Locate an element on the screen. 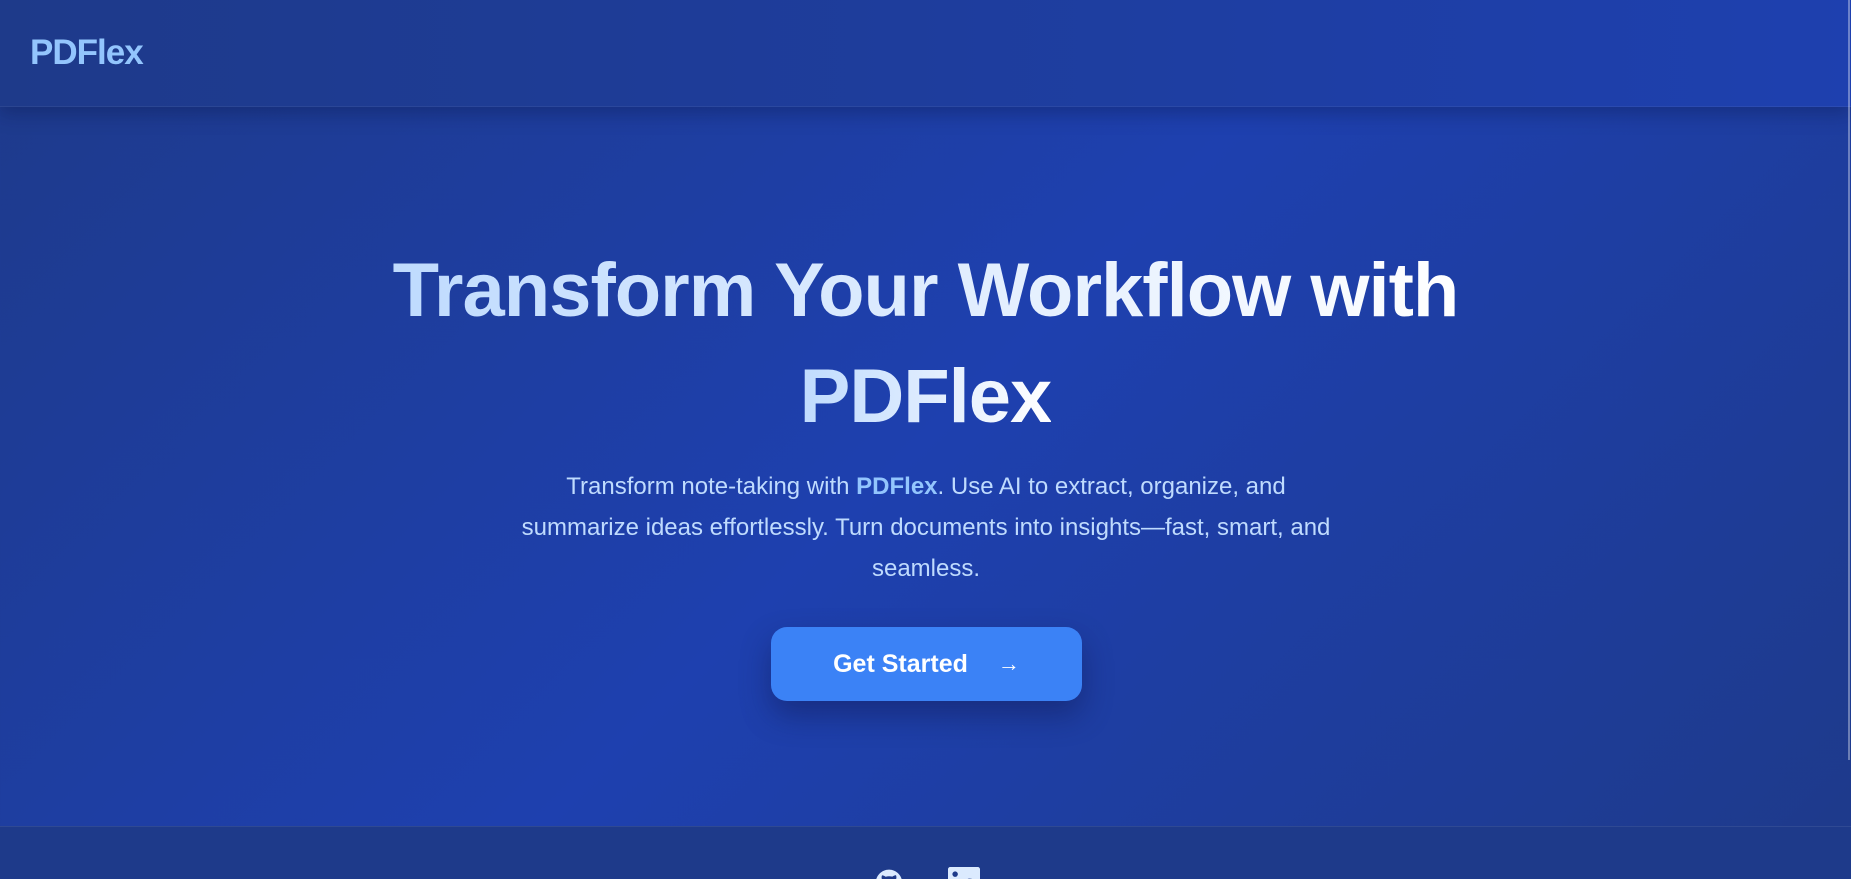 The height and width of the screenshot is (879, 1851). headline-line-1: Transform Your Workflow with is located at coordinates (926, 290).